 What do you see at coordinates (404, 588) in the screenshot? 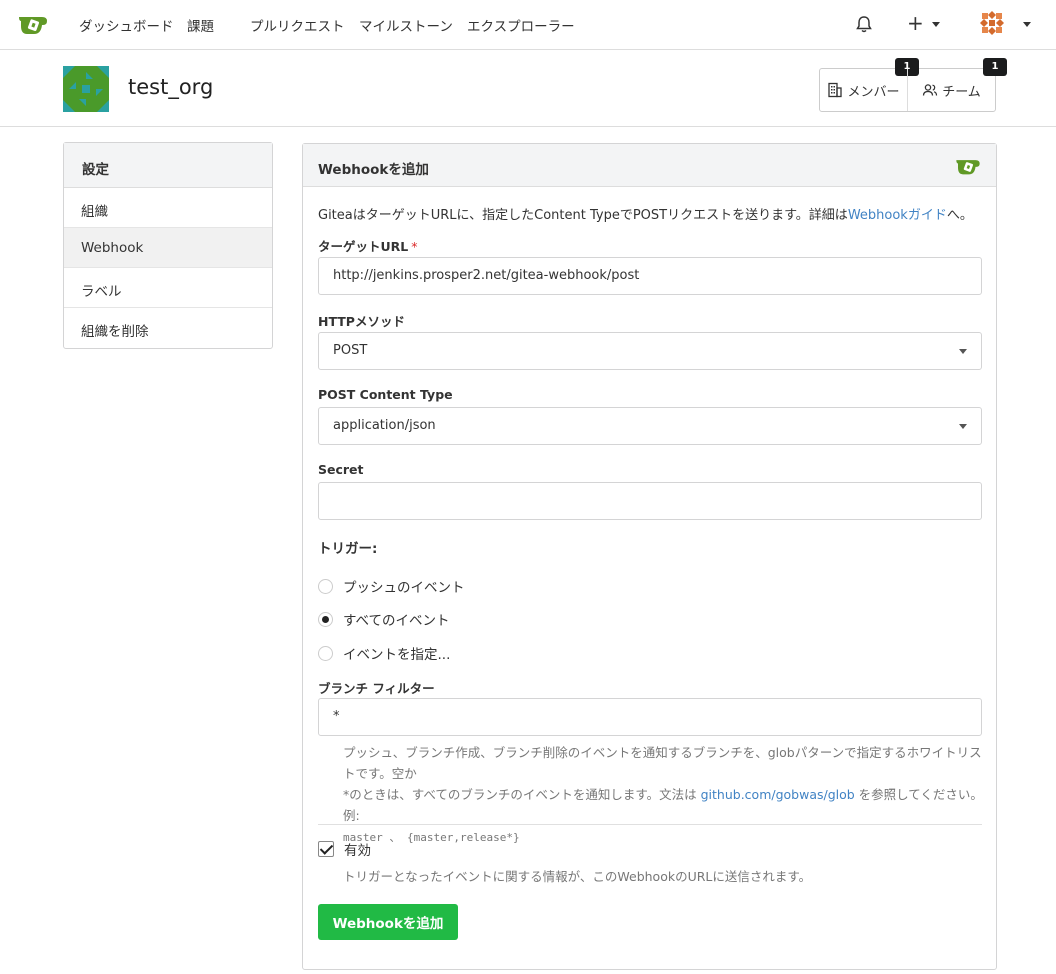
I see `trigger-push-label: プッシュのイベント` at bounding box center [404, 588].